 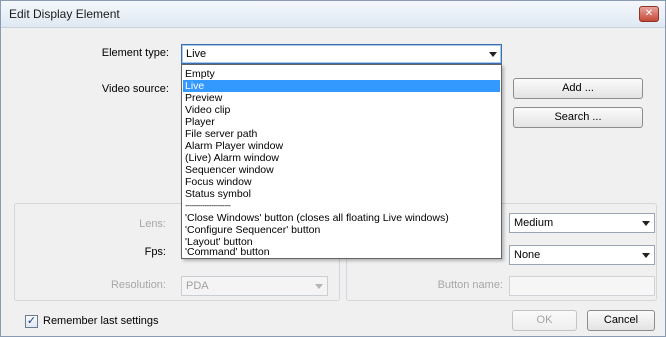 I want to click on resolution-label: Resolution:, so click(x=138, y=285).